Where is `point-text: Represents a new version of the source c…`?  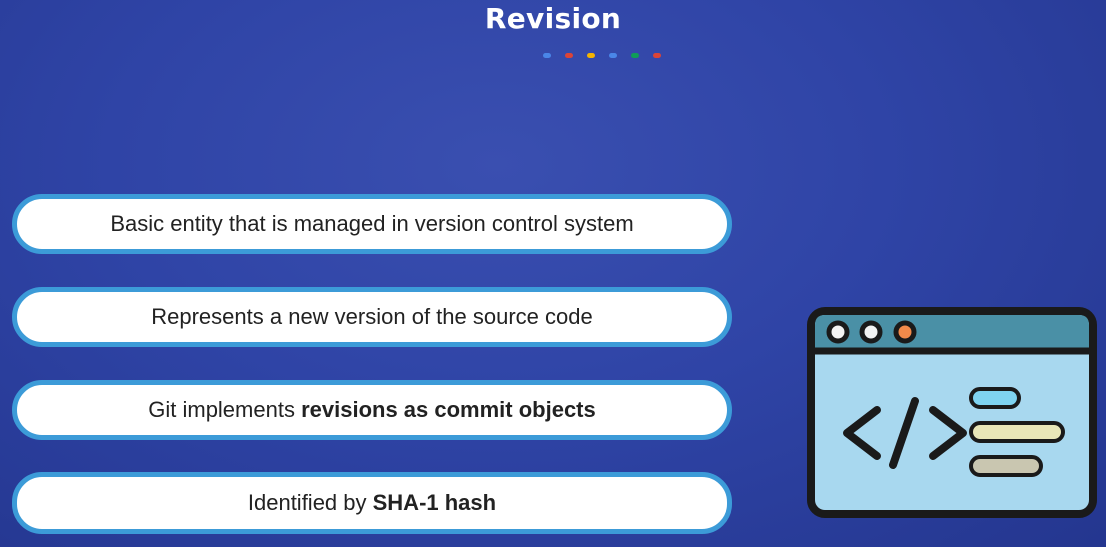 point-text: Represents a new version of the source c… is located at coordinates (372, 316).